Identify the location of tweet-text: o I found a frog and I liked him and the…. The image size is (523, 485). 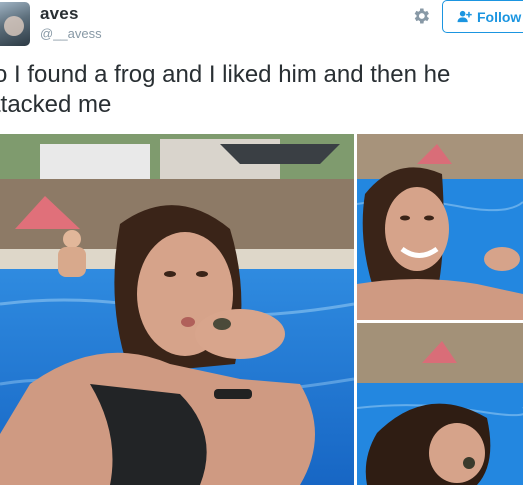
(225, 89).